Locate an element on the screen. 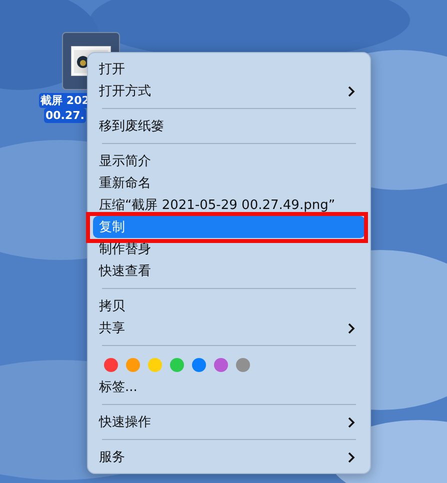  menu-item: 制作替身 is located at coordinates (229, 249).